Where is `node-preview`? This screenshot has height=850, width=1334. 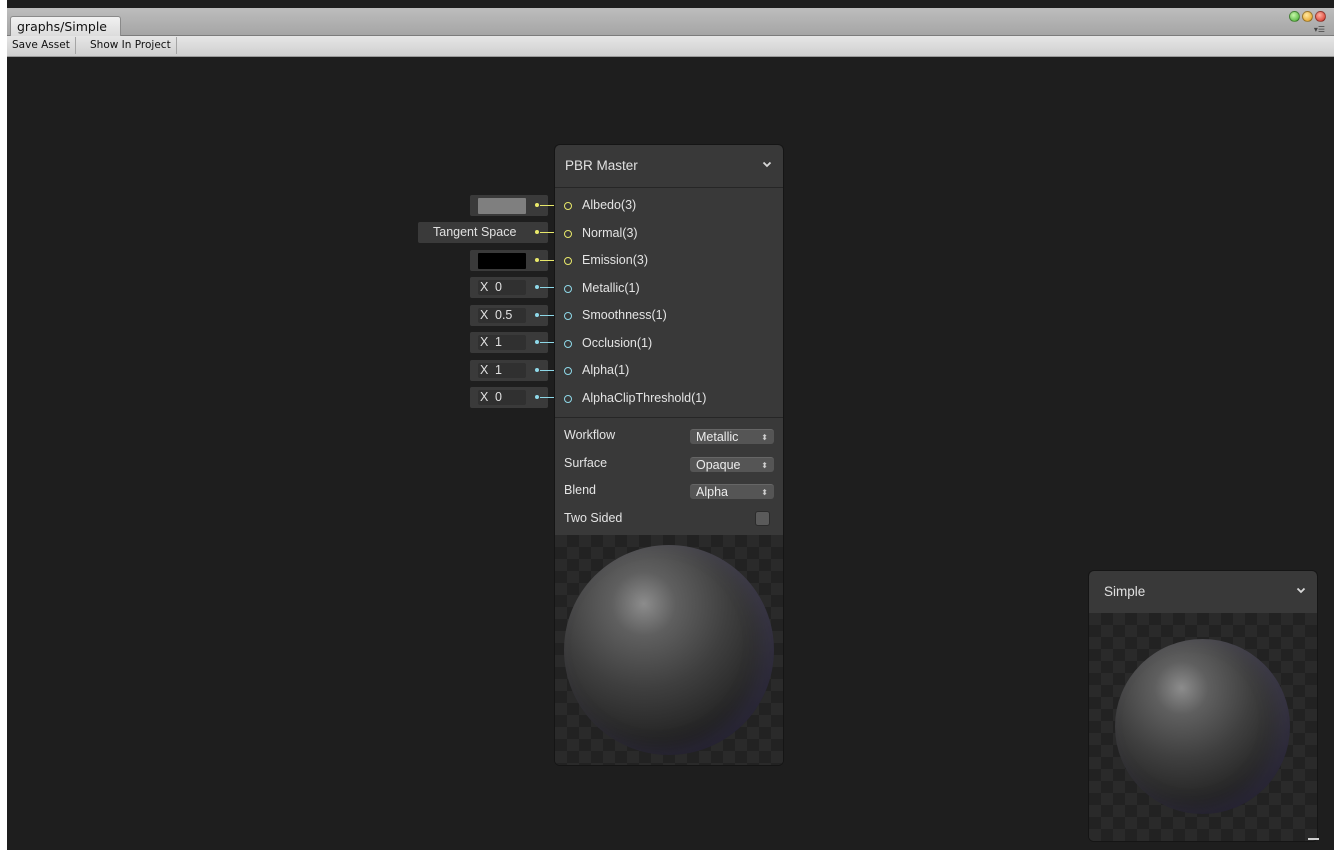
node-preview is located at coordinates (1203, 727).